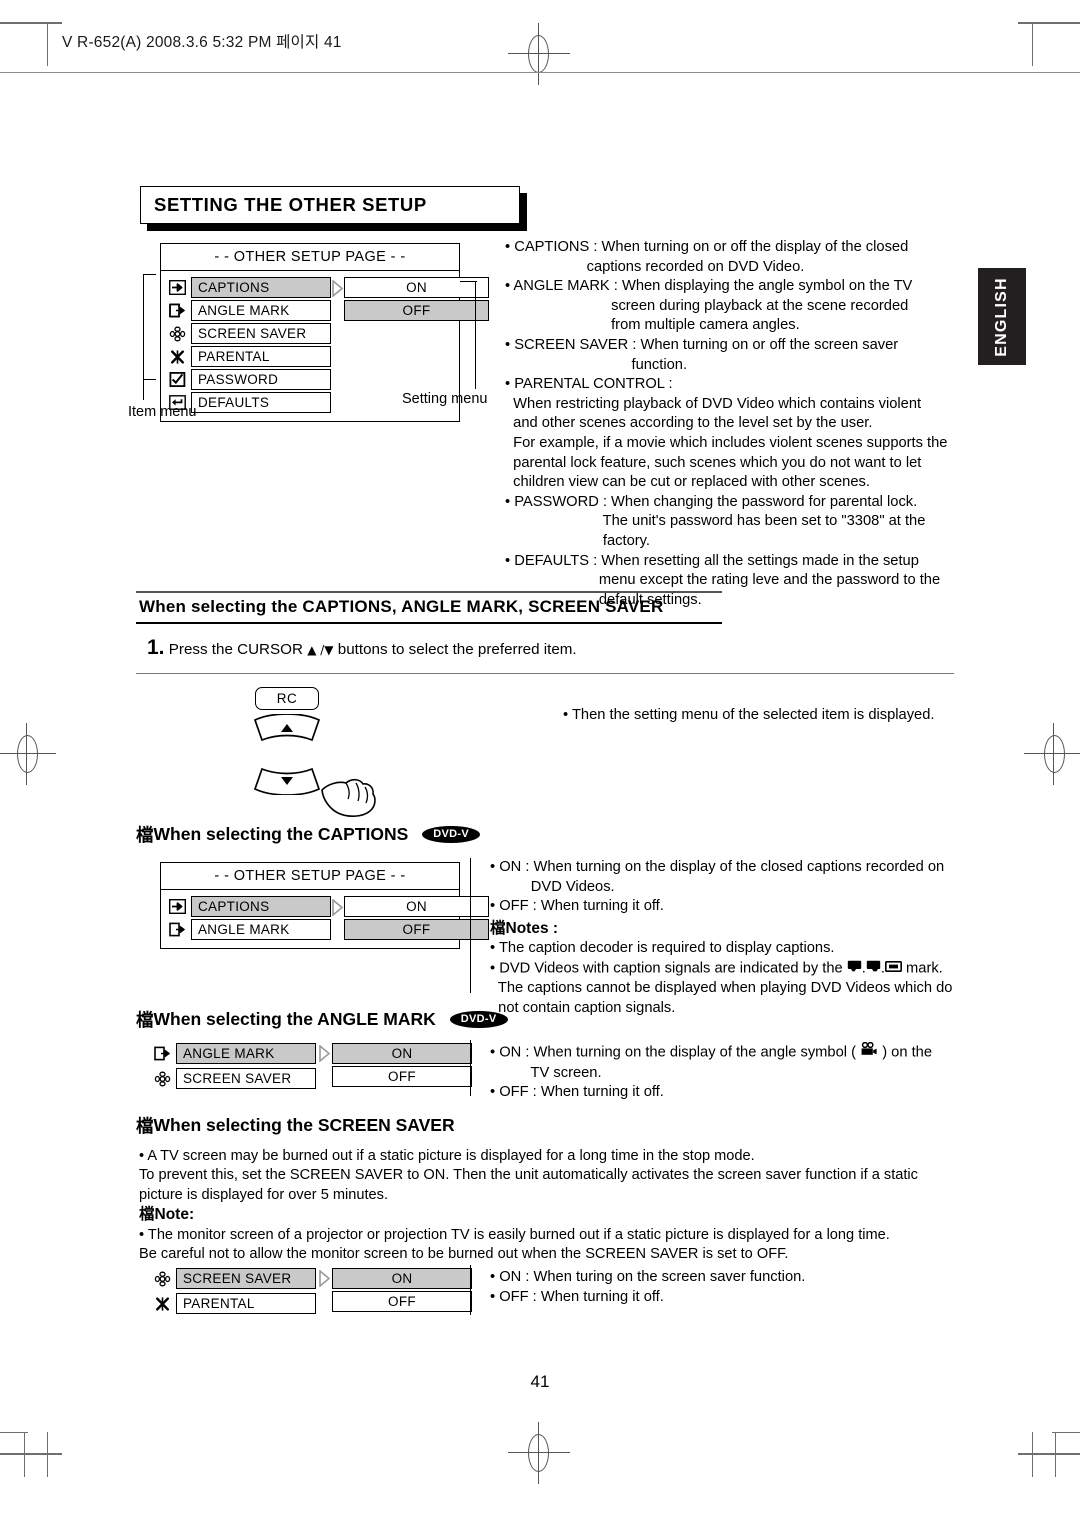  I want to click on menu-item-defaults: DEFAULTS, so click(261, 402).